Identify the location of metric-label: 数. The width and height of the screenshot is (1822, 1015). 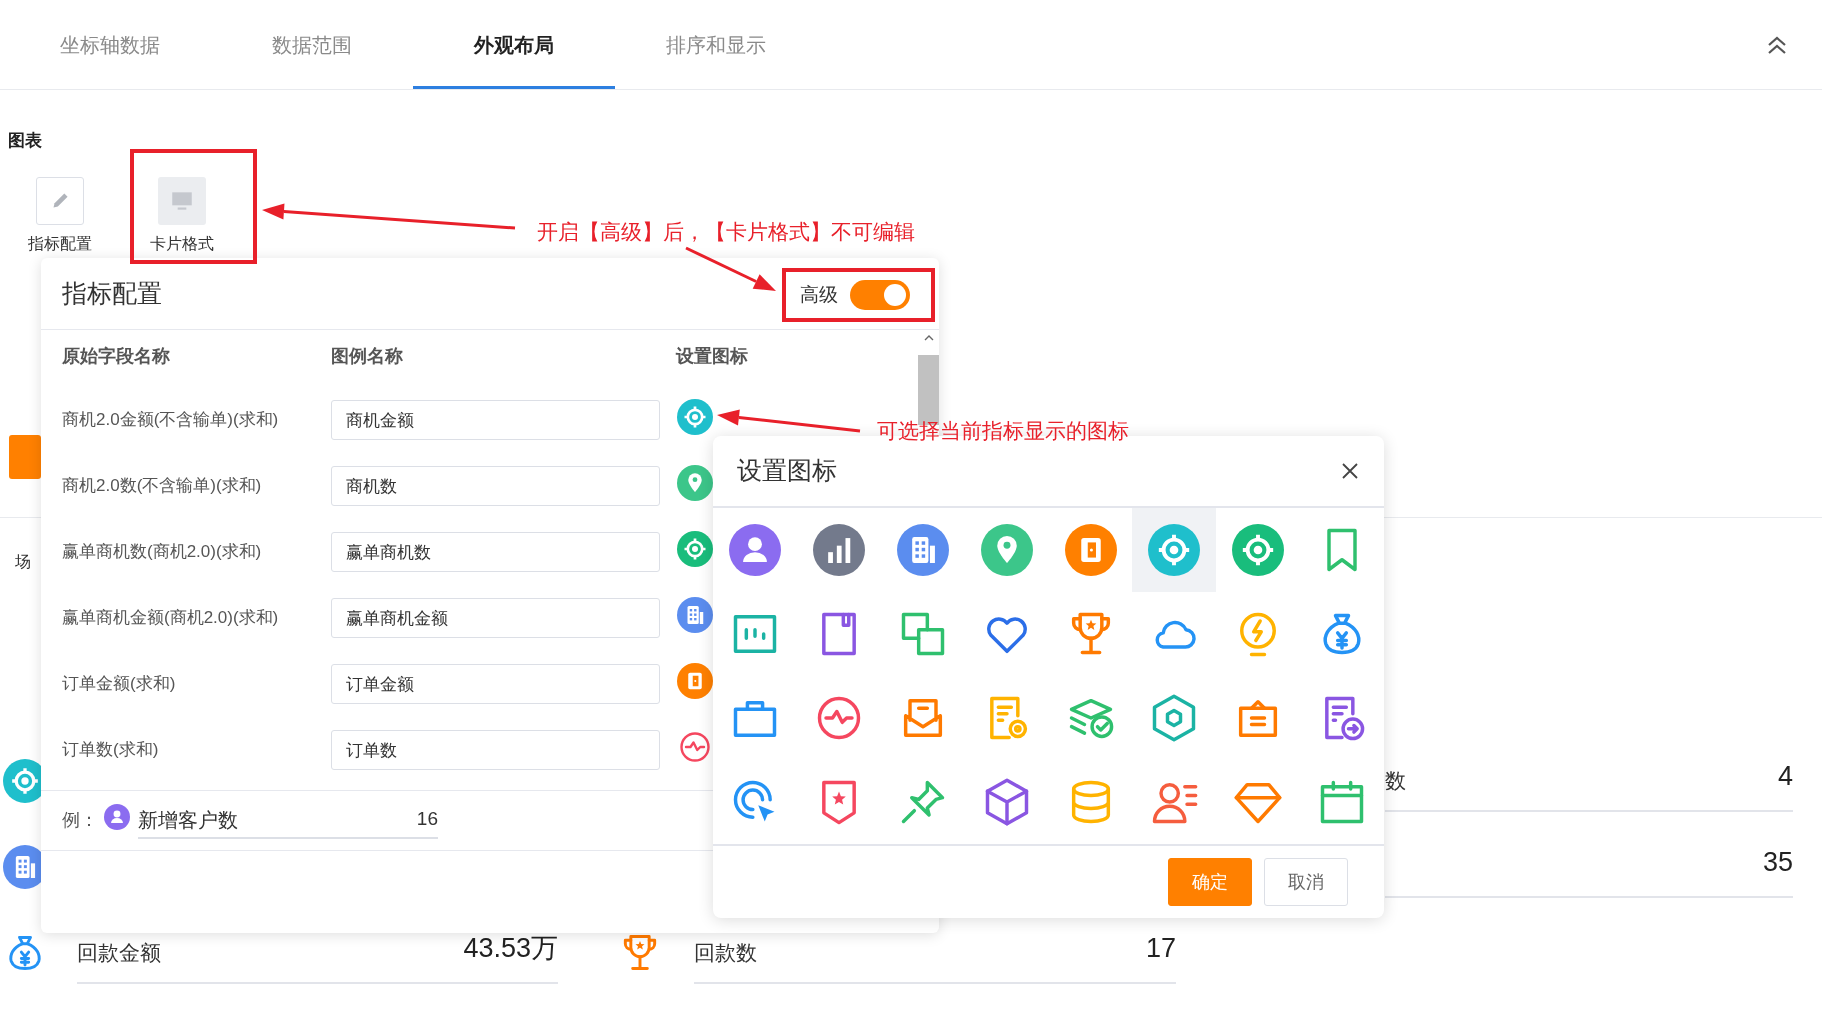
(1395, 780).